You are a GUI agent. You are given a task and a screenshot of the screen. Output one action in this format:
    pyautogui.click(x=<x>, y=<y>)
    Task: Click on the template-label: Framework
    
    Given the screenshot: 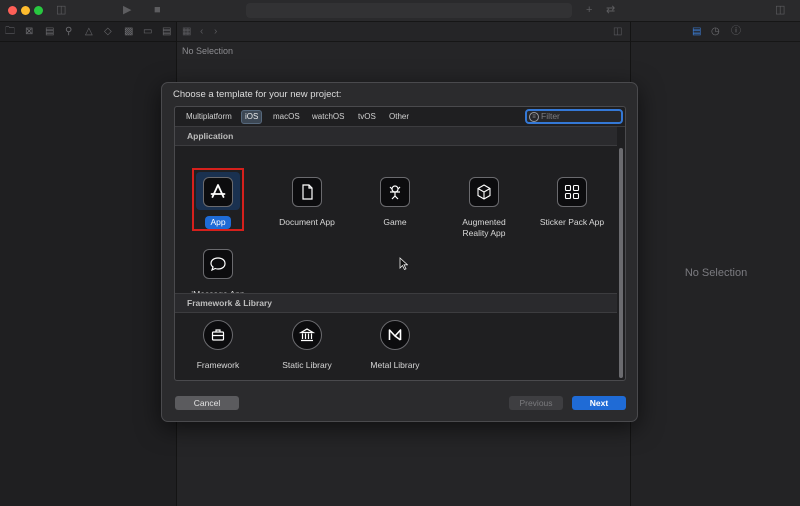 What is the action you would take?
    pyautogui.click(x=218, y=365)
    